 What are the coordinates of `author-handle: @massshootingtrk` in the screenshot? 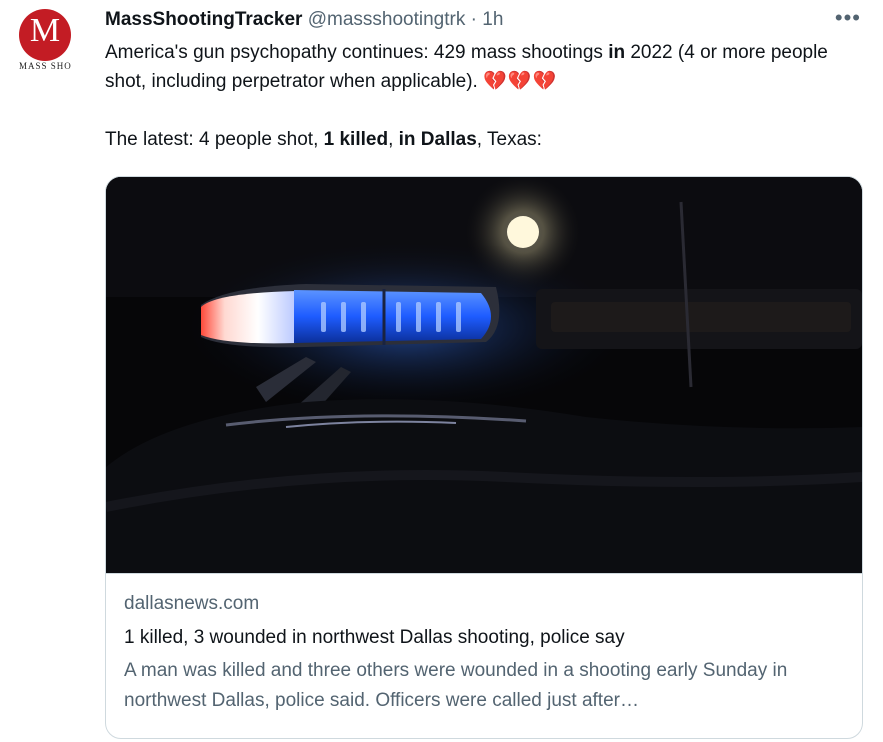 It's located at (387, 19).